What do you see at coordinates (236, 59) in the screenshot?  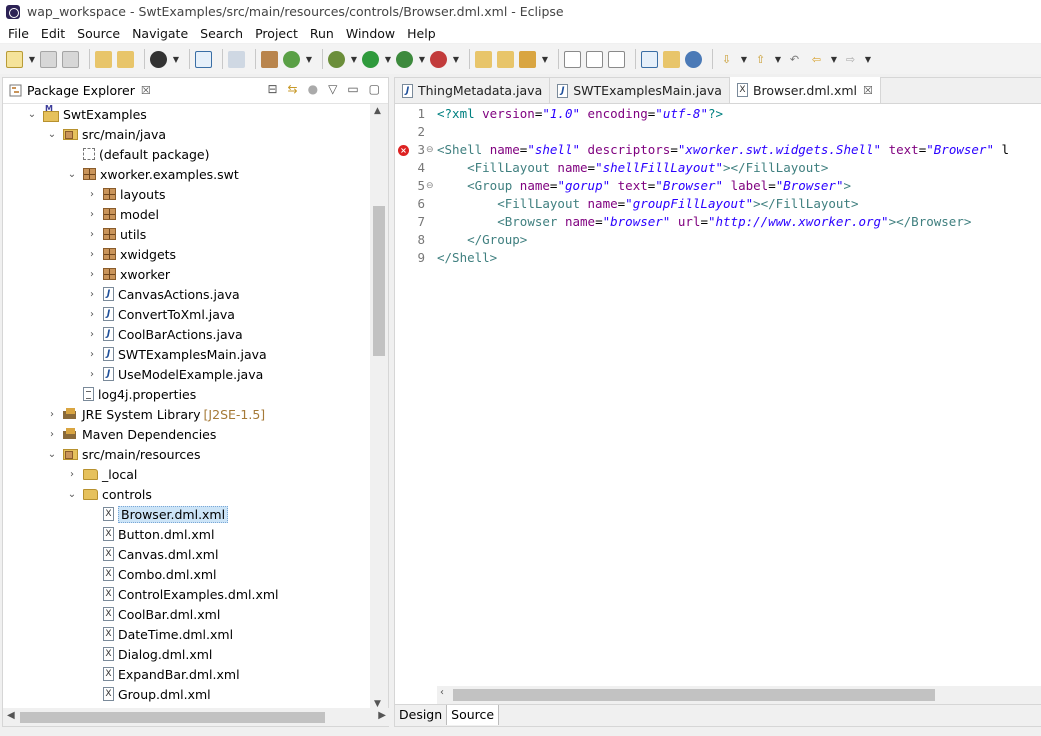 I see `skip-breakpoints-icon` at bounding box center [236, 59].